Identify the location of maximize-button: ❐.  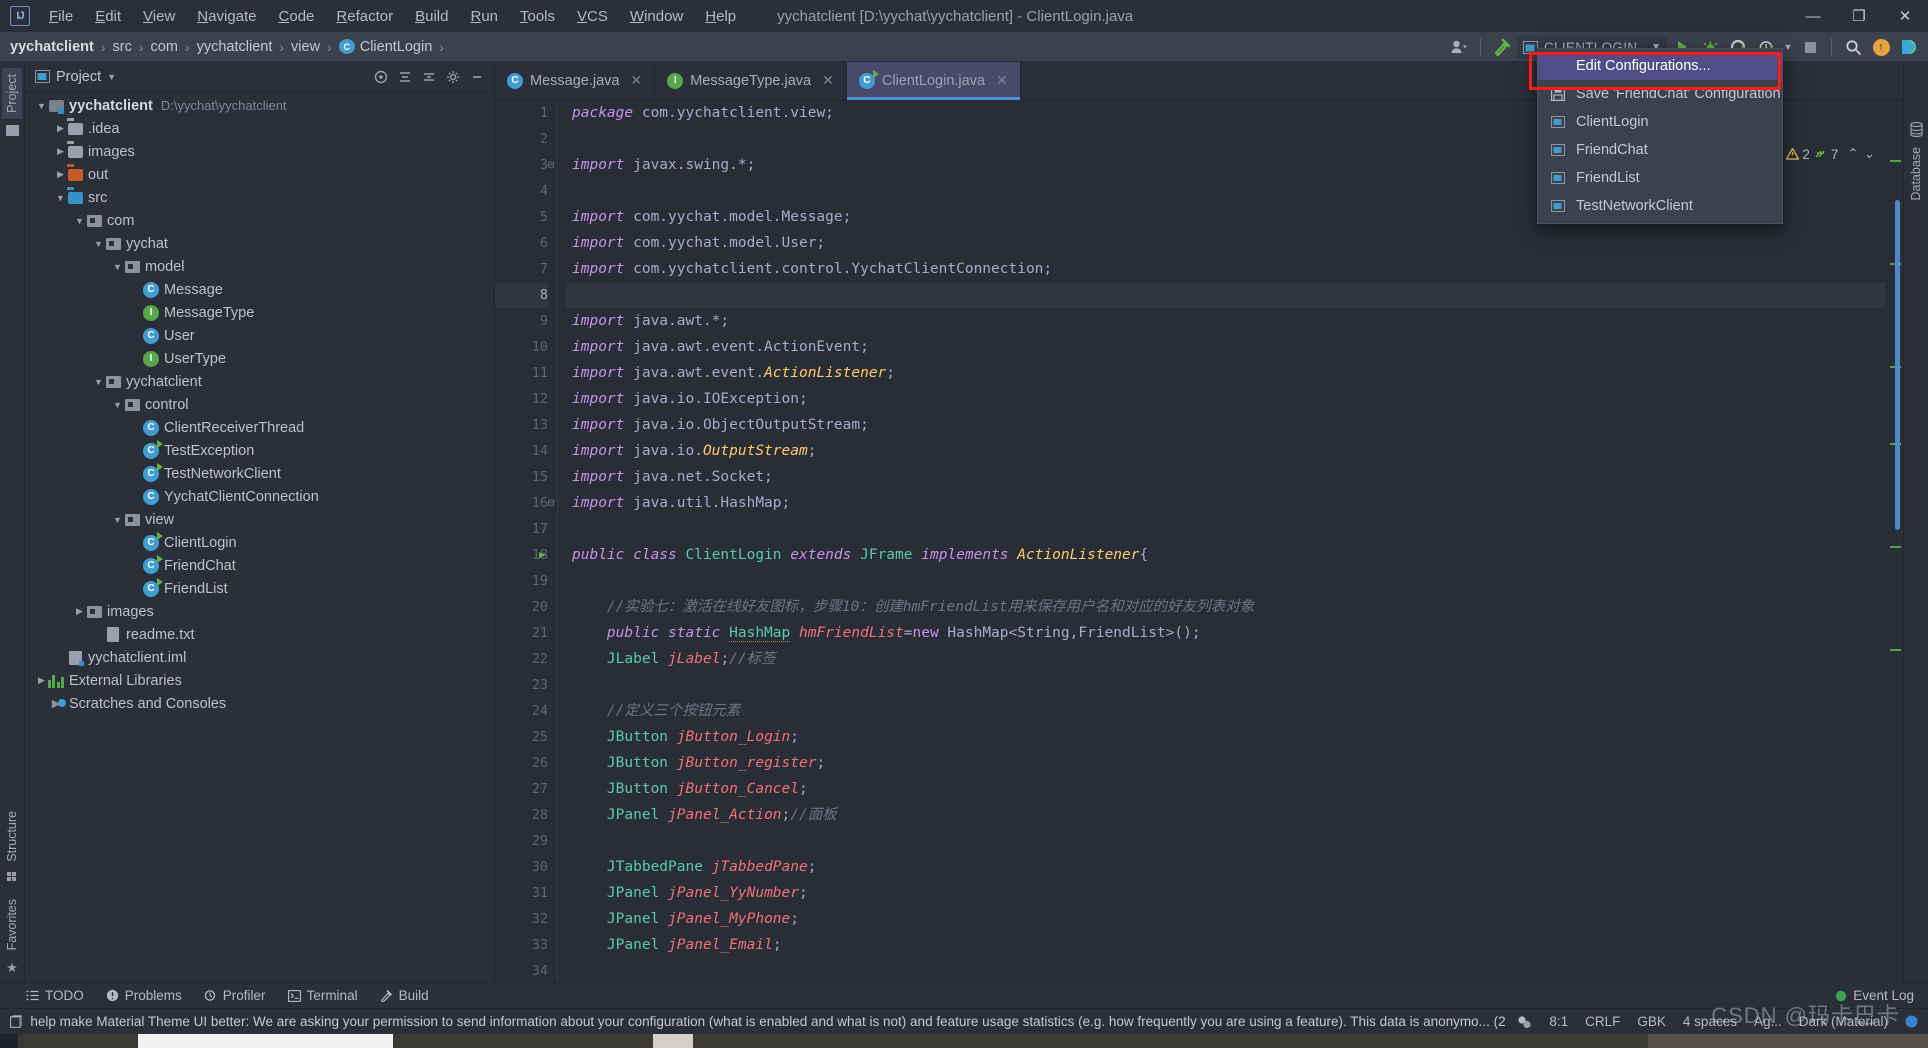
(1859, 16).